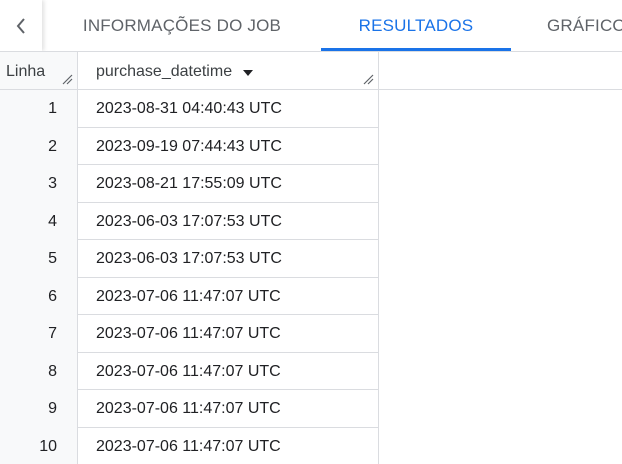 The width and height of the screenshot is (622, 464). I want to click on table-row: 9 2023-07-06 11:47:07 UTC, so click(189, 409).